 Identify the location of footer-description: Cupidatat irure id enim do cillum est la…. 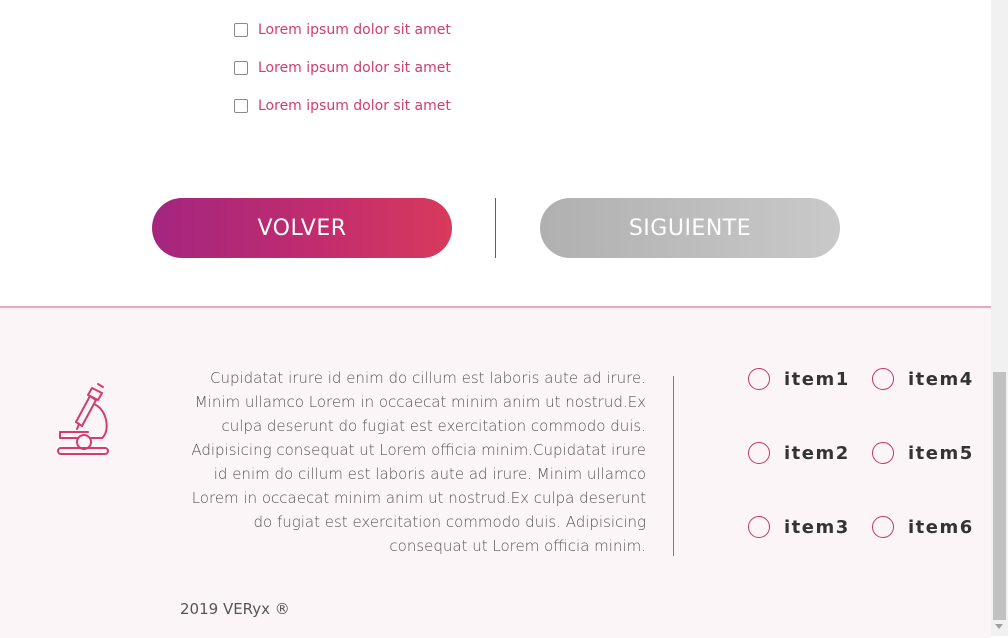
(418, 462).